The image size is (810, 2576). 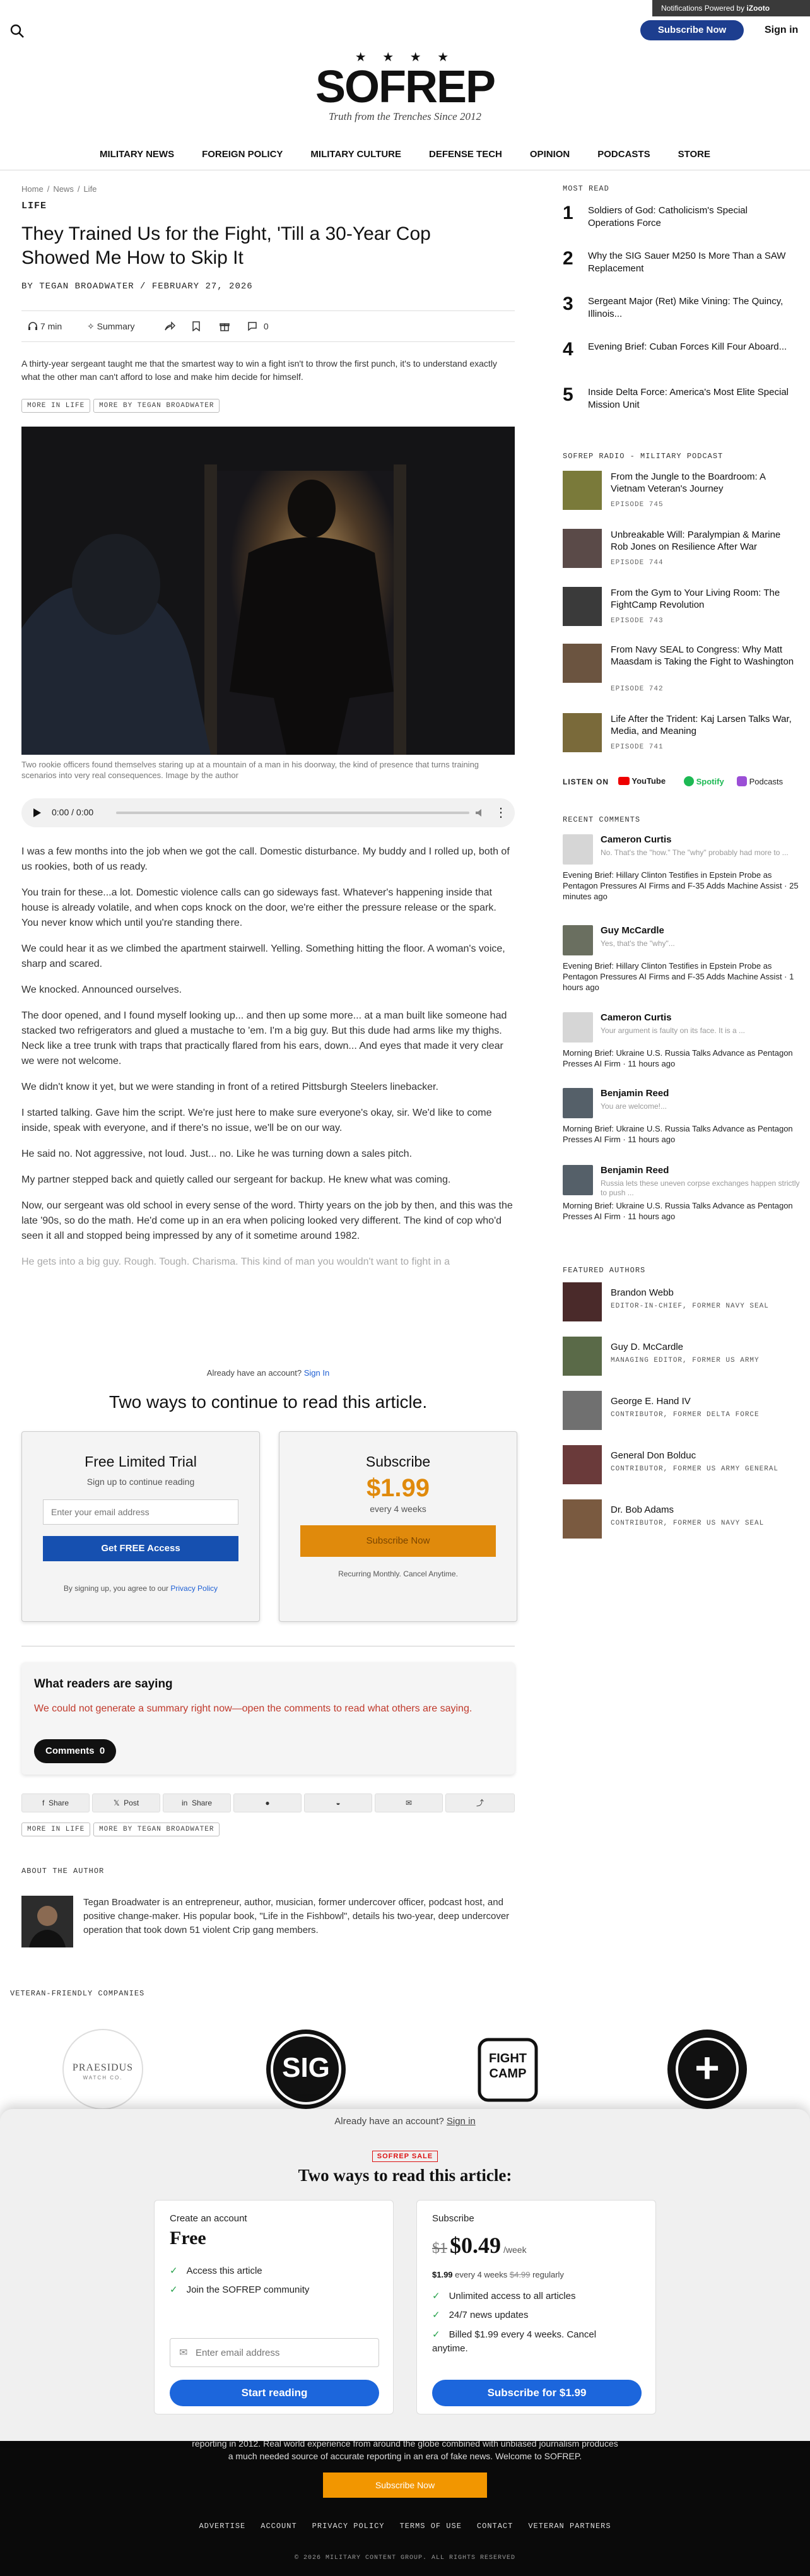 I want to click on avatar, so click(x=578, y=1028).